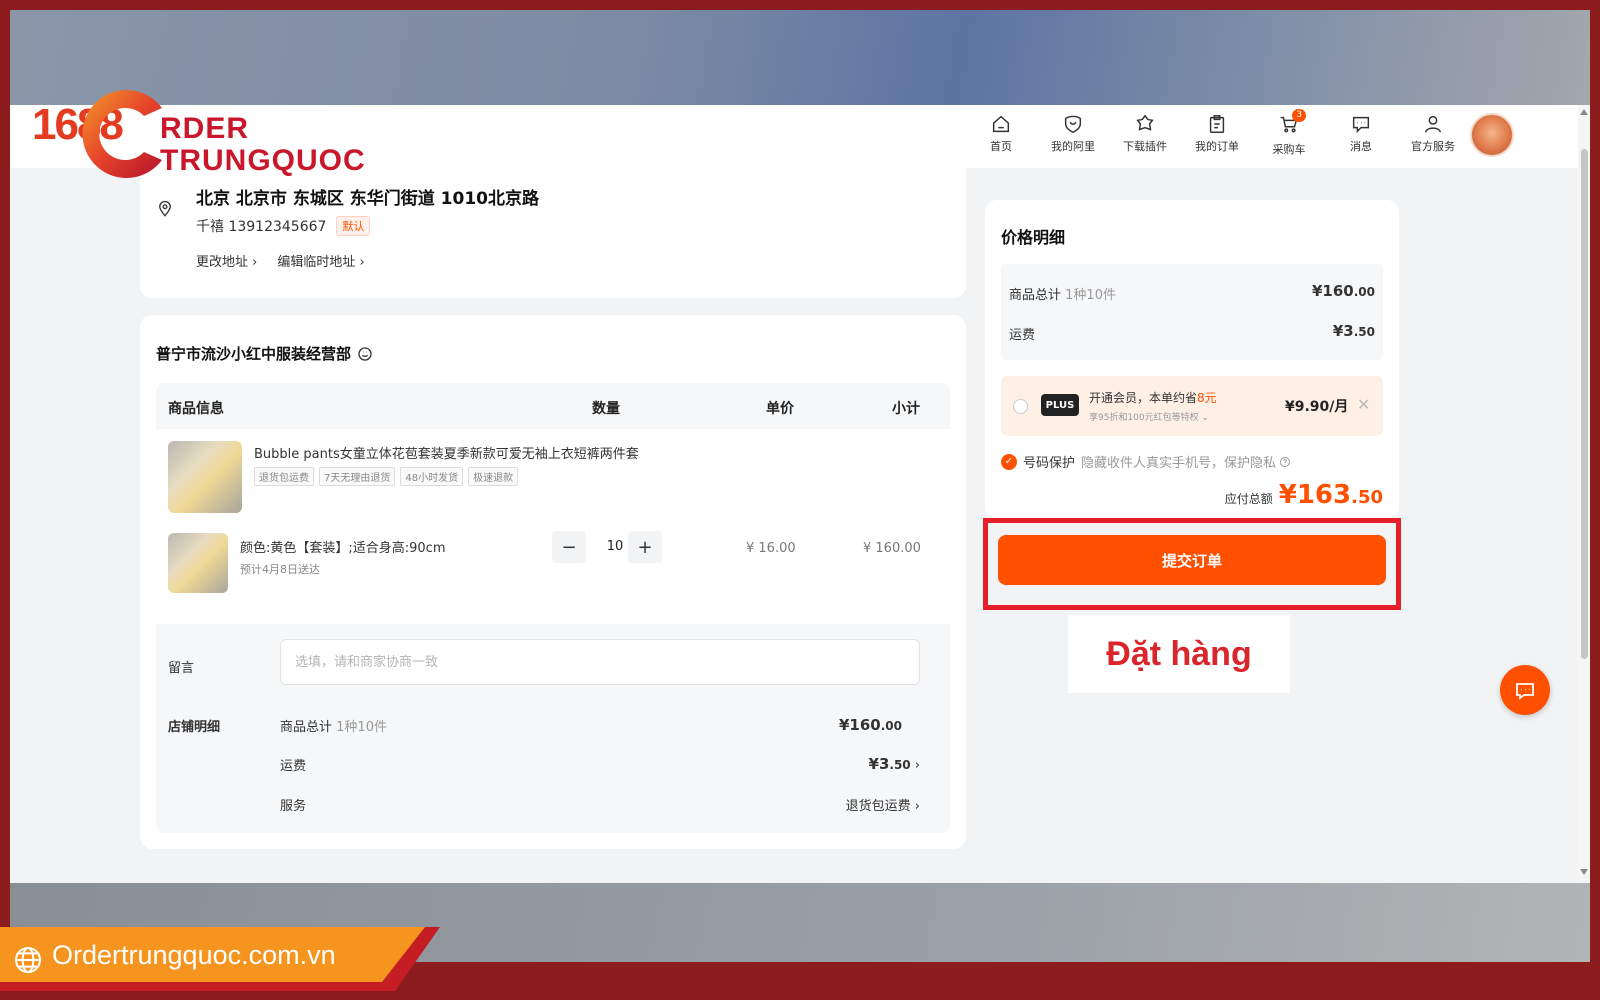 The image size is (1600, 1000). I want to click on chat-fab-button, so click(1525, 690).